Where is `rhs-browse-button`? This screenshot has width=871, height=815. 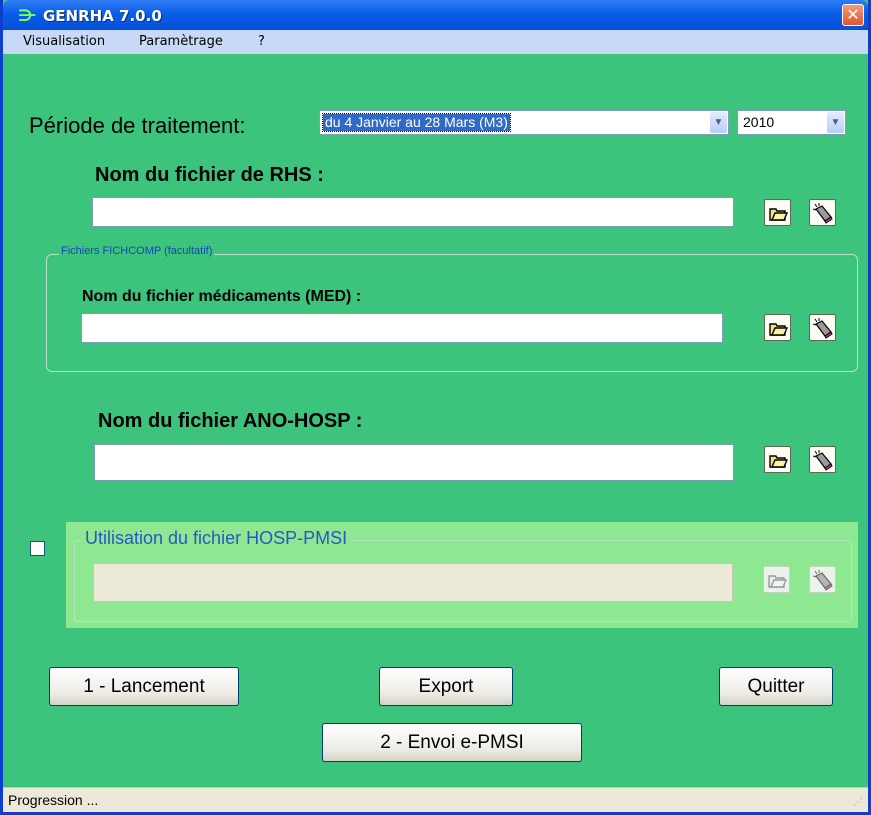
rhs-browse-button is located at coordinates (777, 212).